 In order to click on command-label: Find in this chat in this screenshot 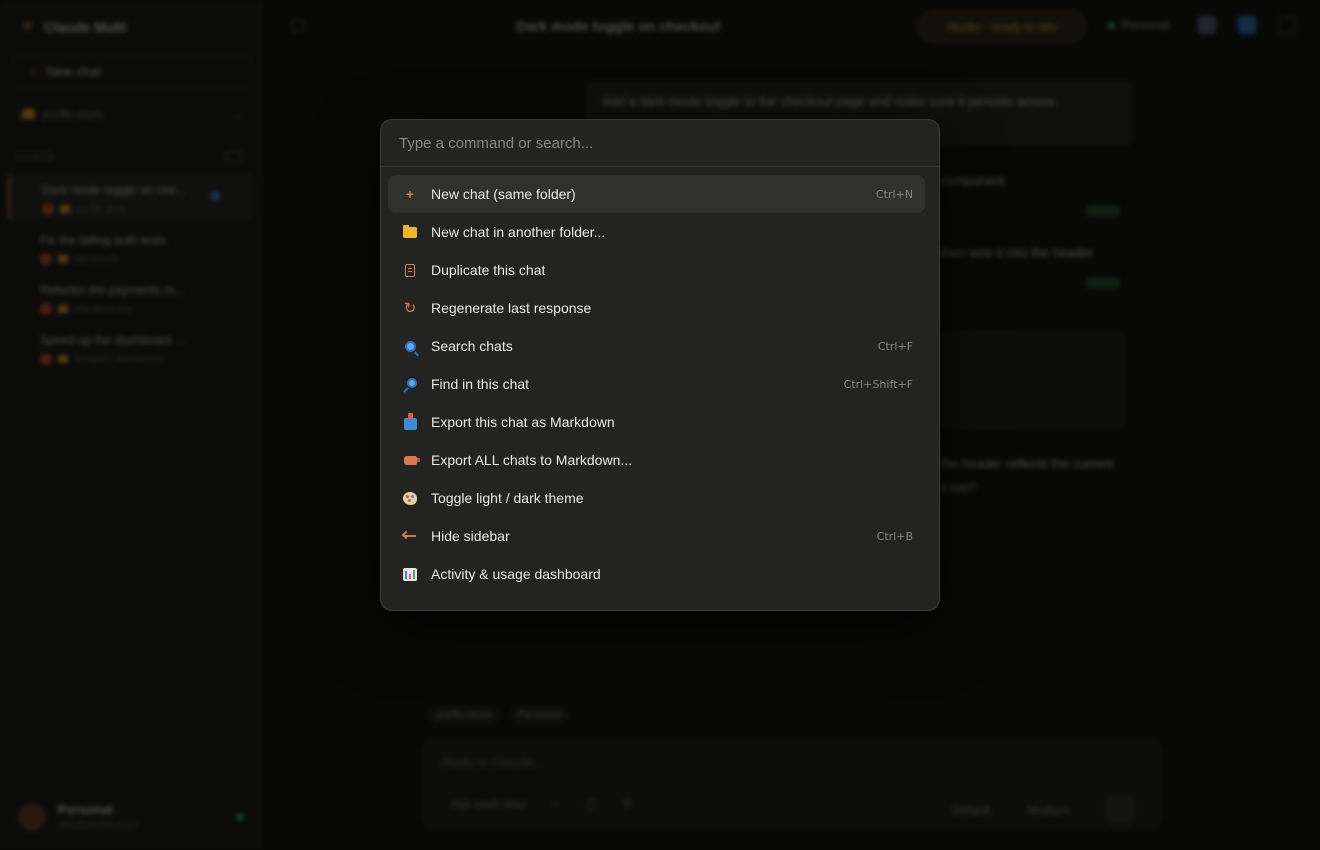, I will do `click(480, 384)`.